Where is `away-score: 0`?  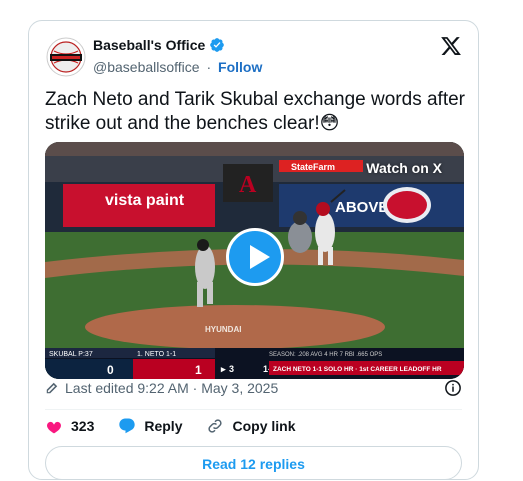 away-score: 0 is located at coordinates (110, 370).